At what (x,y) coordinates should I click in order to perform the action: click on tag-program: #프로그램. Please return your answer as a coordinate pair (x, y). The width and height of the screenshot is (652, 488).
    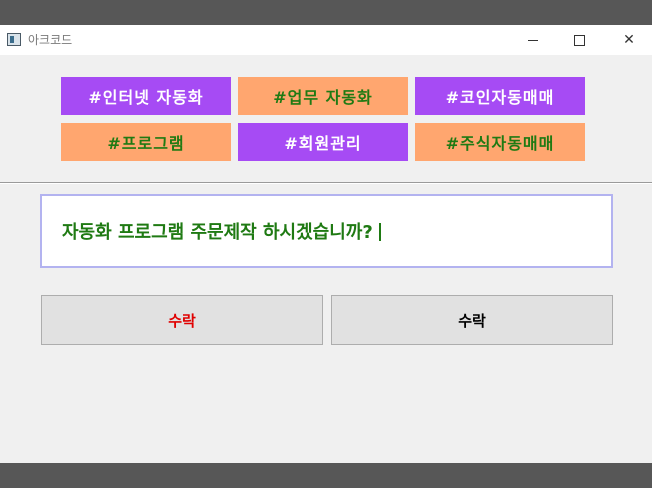
    Looking at the image, I should click on (146, 142).